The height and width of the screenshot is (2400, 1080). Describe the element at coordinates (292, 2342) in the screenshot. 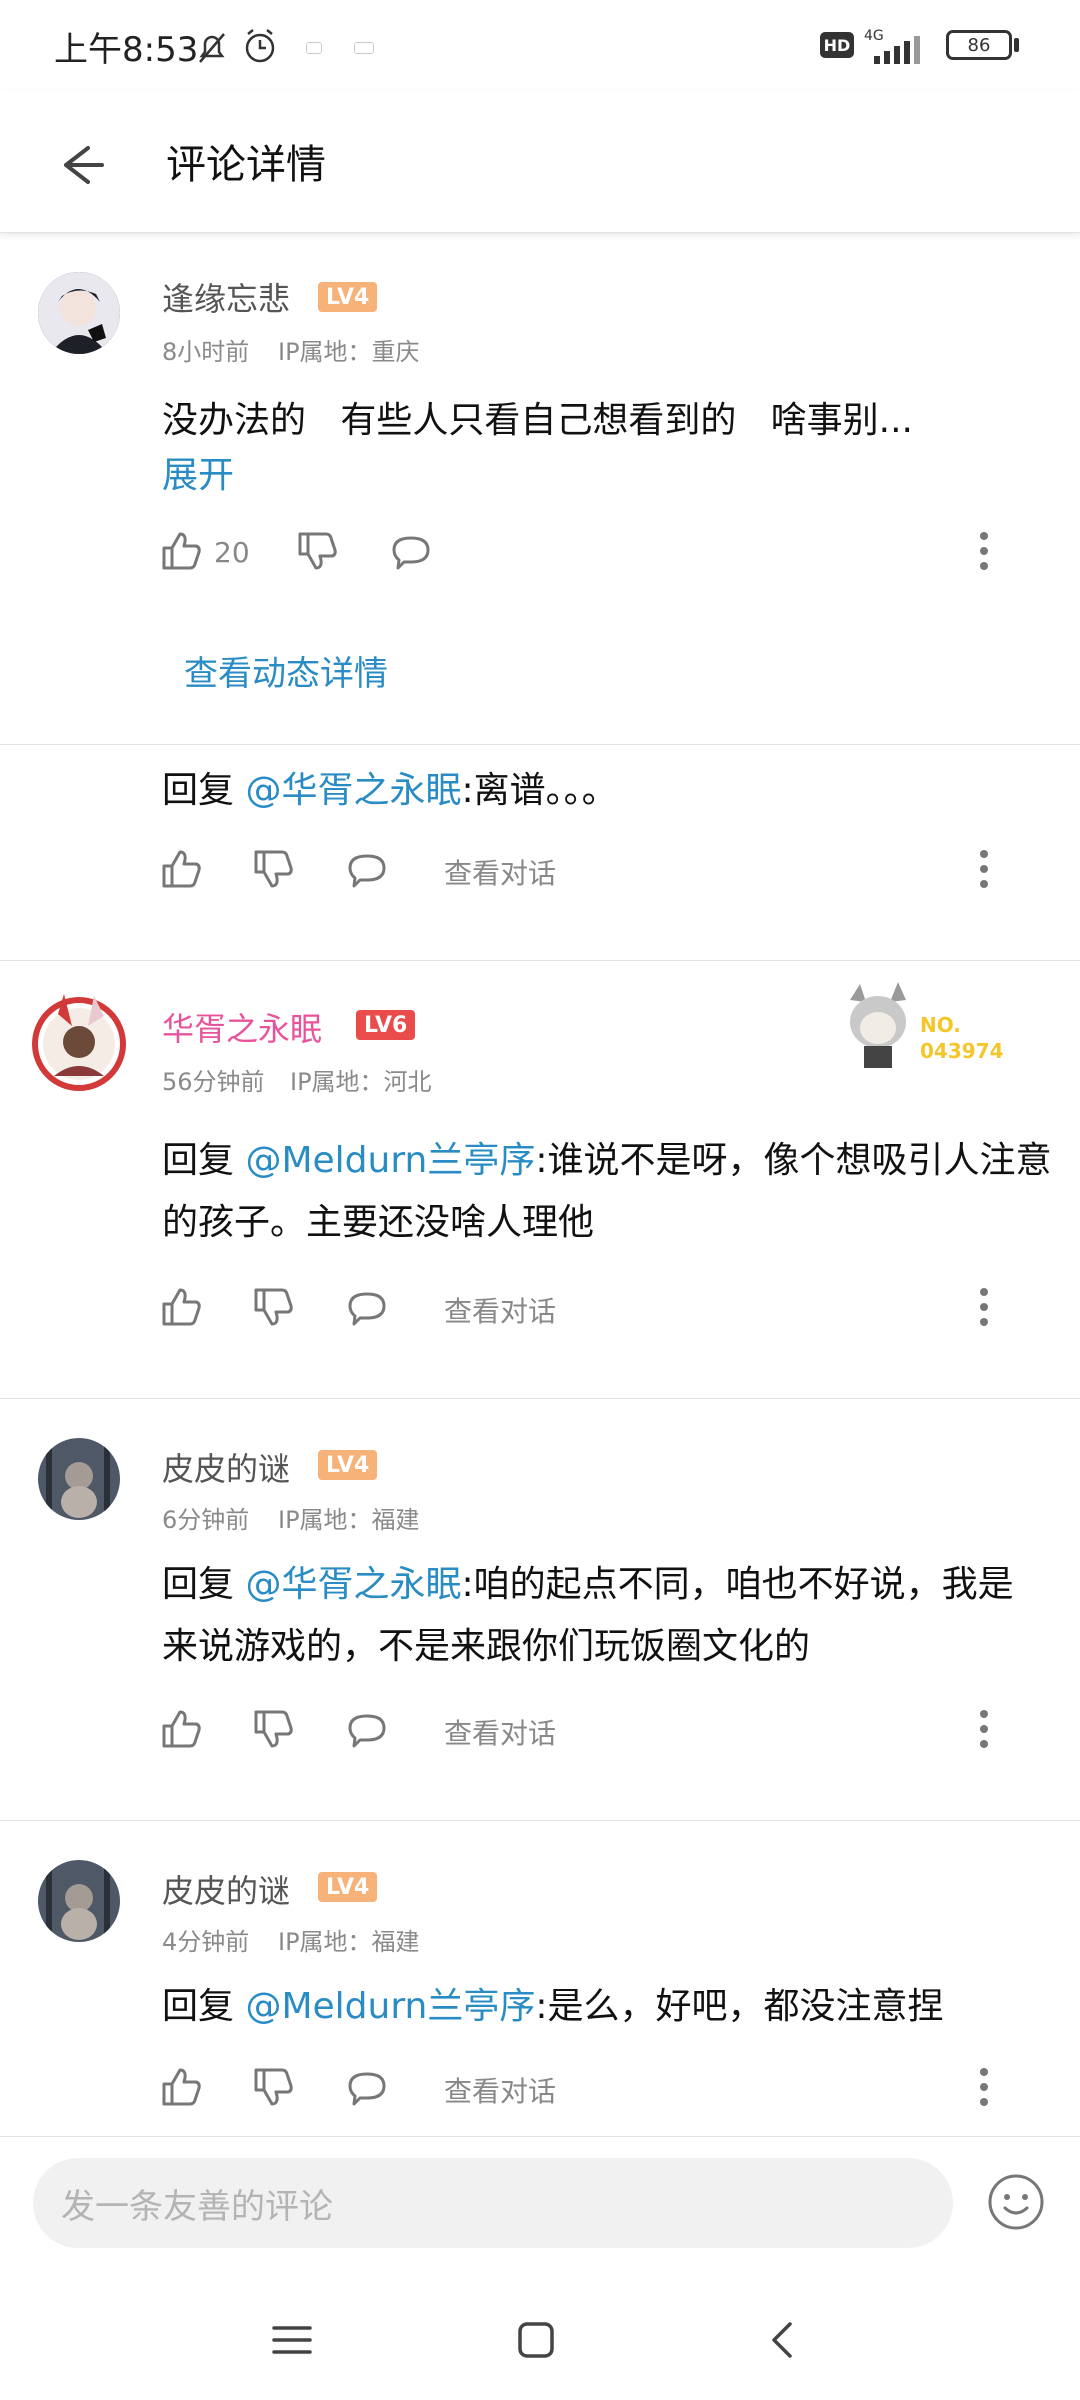

I see `menu-icon` at that location.